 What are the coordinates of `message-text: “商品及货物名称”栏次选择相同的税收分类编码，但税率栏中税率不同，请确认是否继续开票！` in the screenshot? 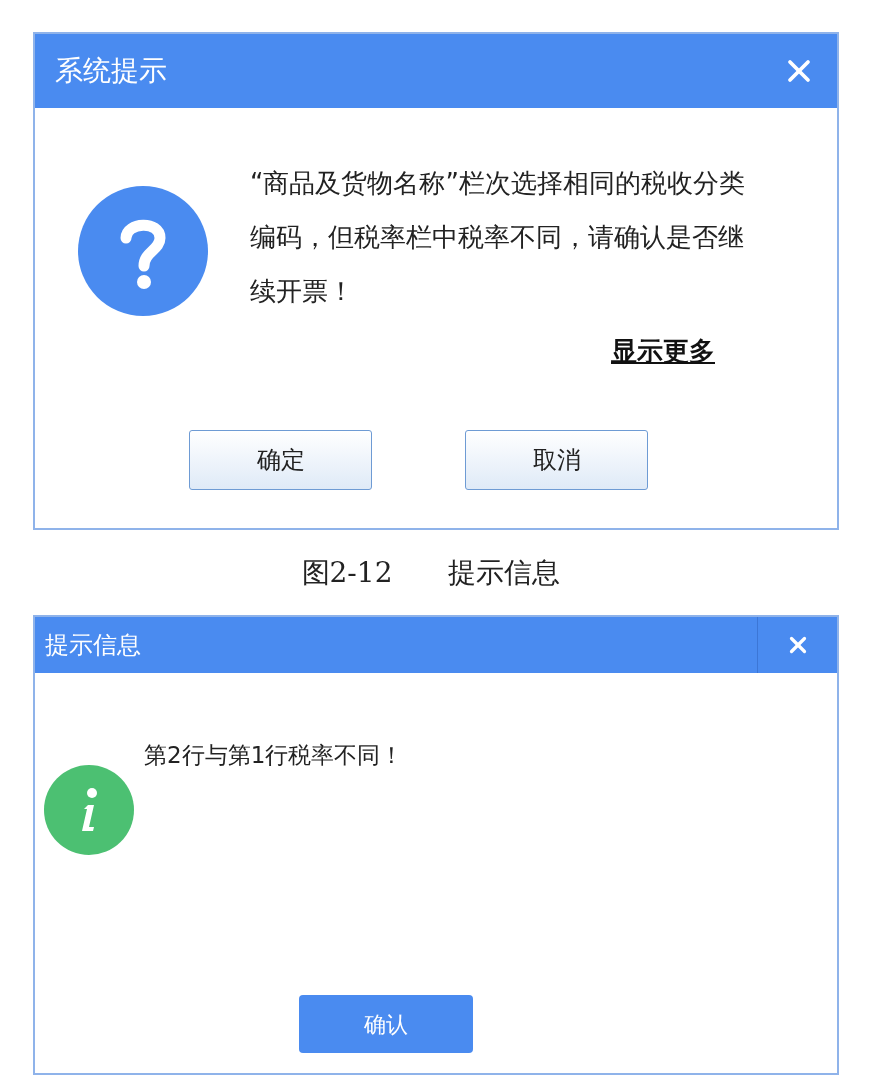 It's located at (498, 237).